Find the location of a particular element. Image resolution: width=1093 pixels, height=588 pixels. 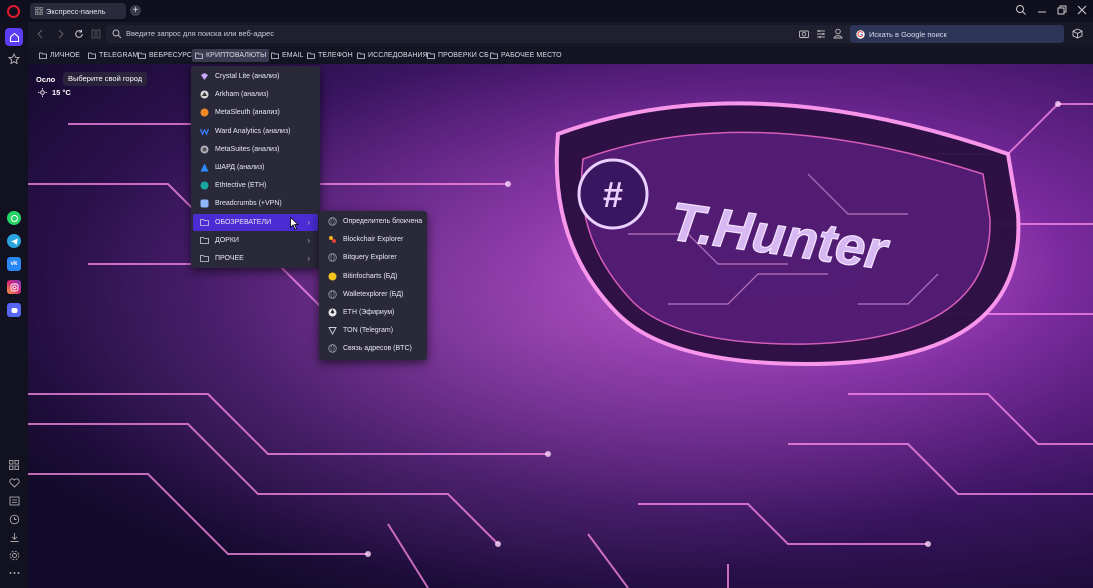

menu-item: MetaSuites (анализ) is located at coordinates (255, 149).